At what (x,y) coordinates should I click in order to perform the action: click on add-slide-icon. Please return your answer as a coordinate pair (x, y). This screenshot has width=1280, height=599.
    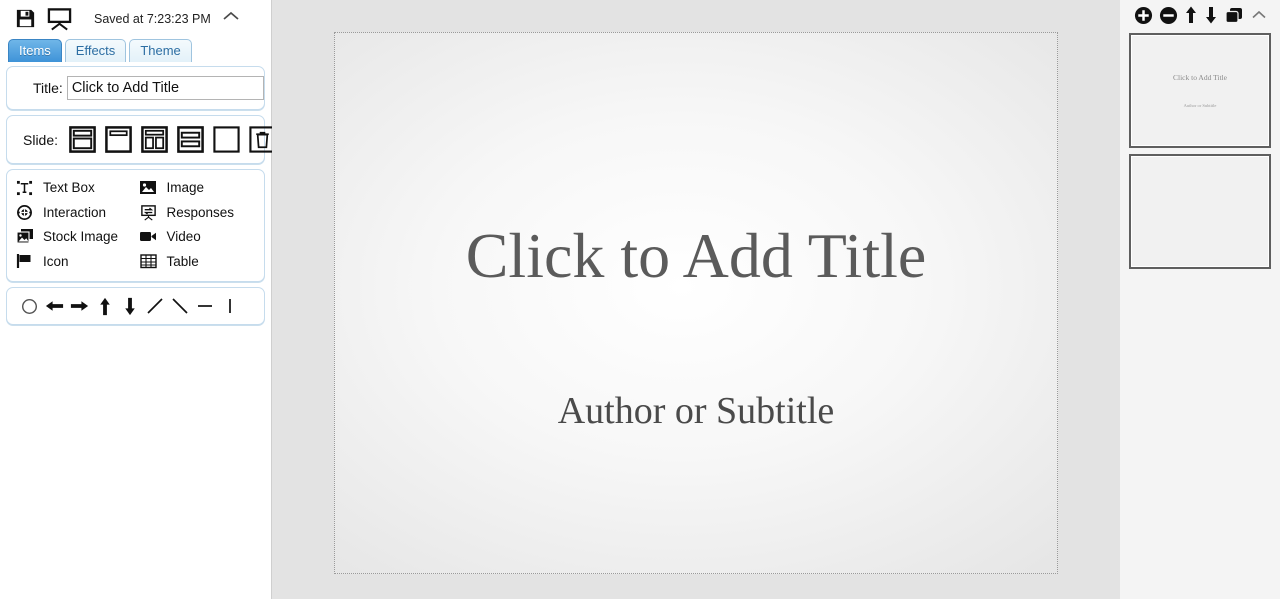
    Looking at the image, I should click on (1143, 15).